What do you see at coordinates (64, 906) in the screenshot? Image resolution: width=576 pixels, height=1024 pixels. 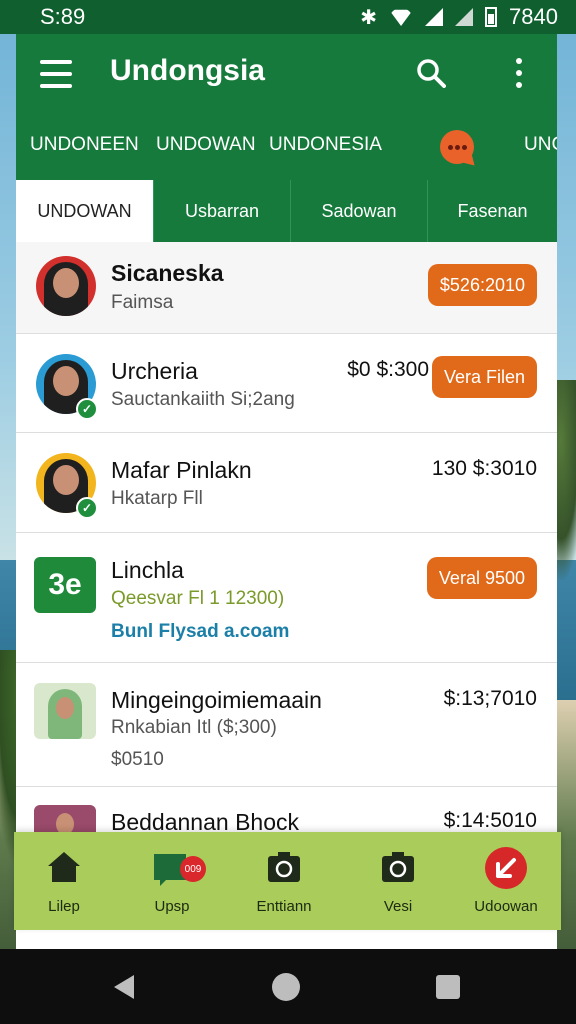 I see `nav-label: Lilep` at bounding box center [64, 906].